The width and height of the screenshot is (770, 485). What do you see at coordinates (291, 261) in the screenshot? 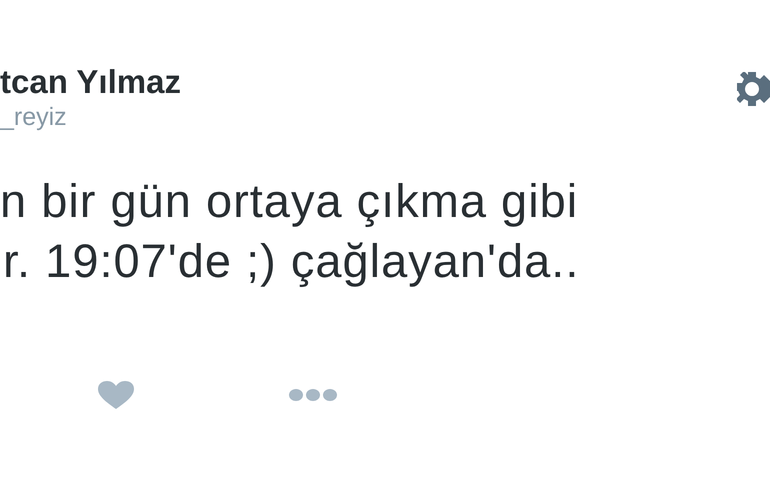
I see `tweet-text: r. 19:07'de ;) çağlayan'da..` at bounding box center [291, 261].